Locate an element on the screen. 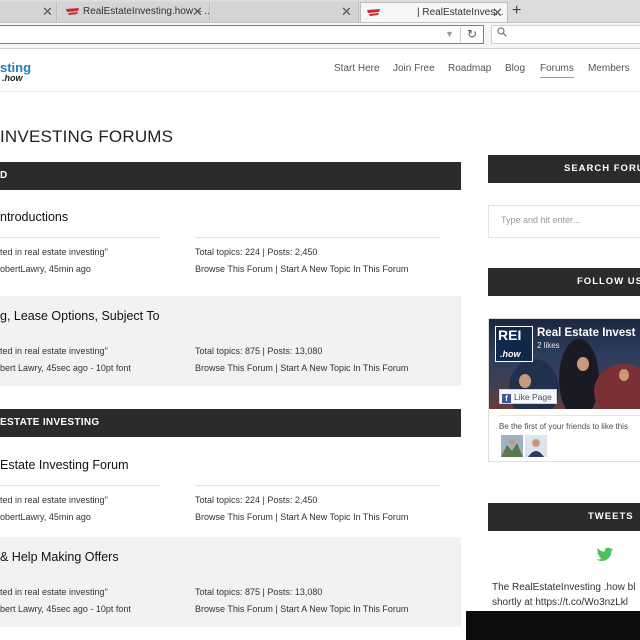 The height and width of the screenshot is (640, 640). like-label: Like Page is located at coordinates (533, 397).